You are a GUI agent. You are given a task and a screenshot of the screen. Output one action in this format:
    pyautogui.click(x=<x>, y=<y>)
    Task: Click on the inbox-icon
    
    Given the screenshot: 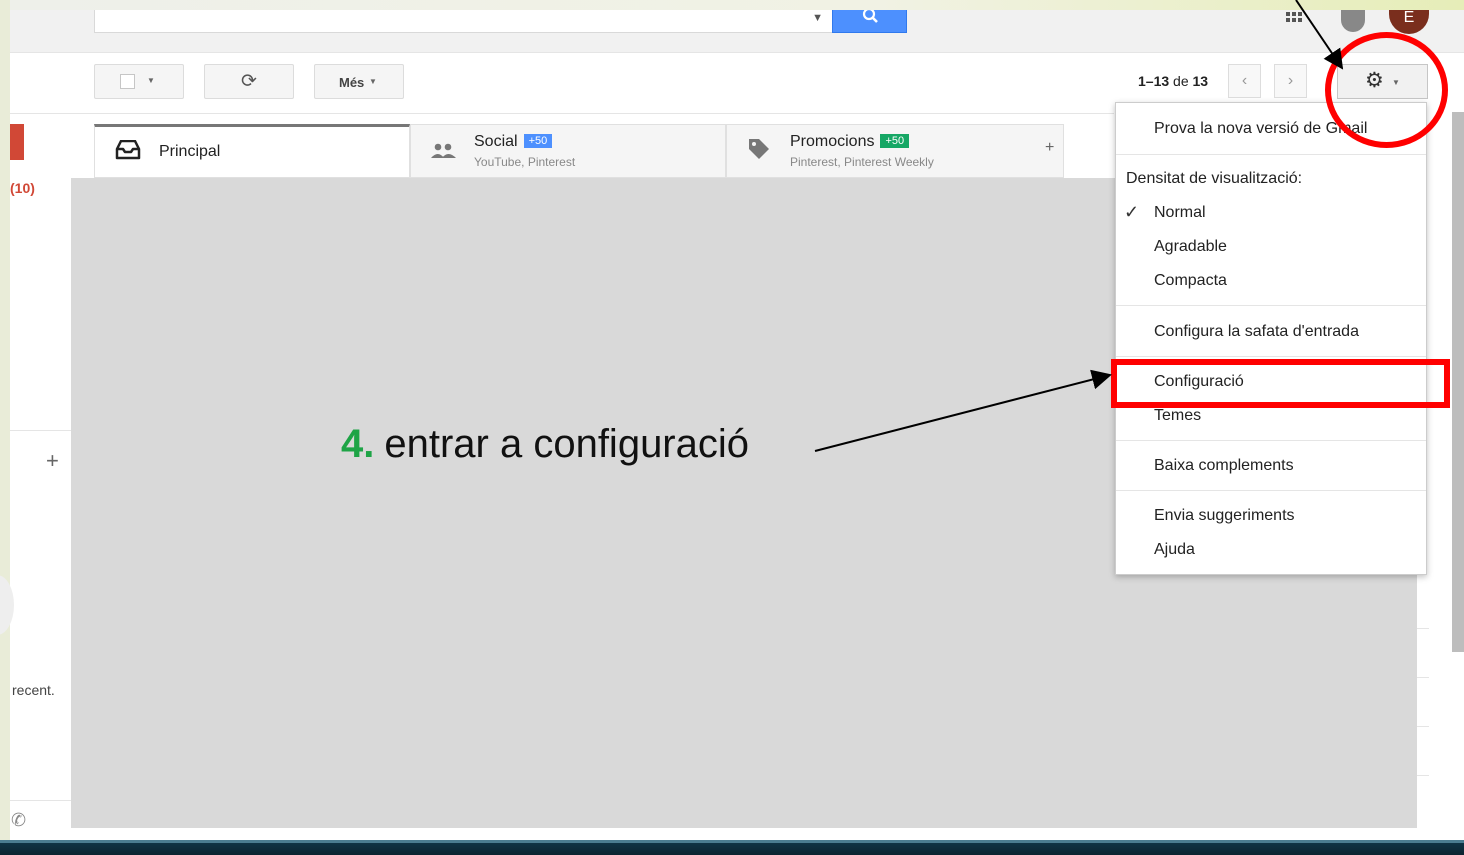 What is the action you would take?
    pyautogui.click(x=128, y=150)
    